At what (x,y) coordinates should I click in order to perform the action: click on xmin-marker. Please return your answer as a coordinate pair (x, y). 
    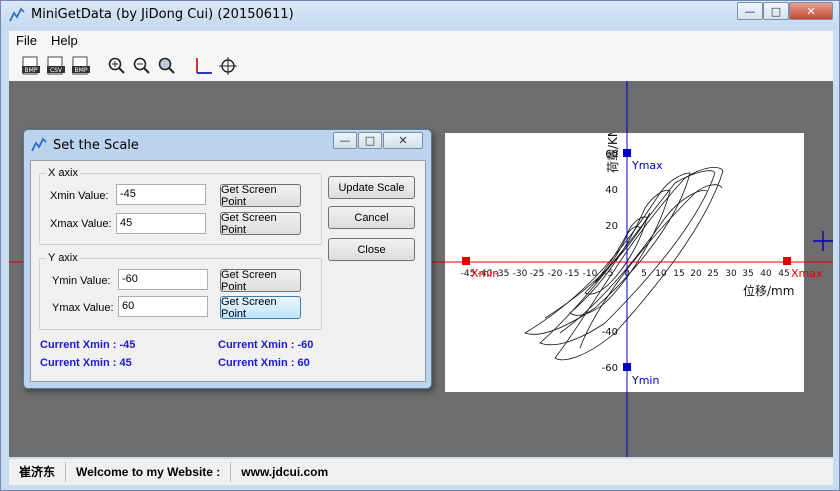
    Looking at the image, I should click on (466, 261).